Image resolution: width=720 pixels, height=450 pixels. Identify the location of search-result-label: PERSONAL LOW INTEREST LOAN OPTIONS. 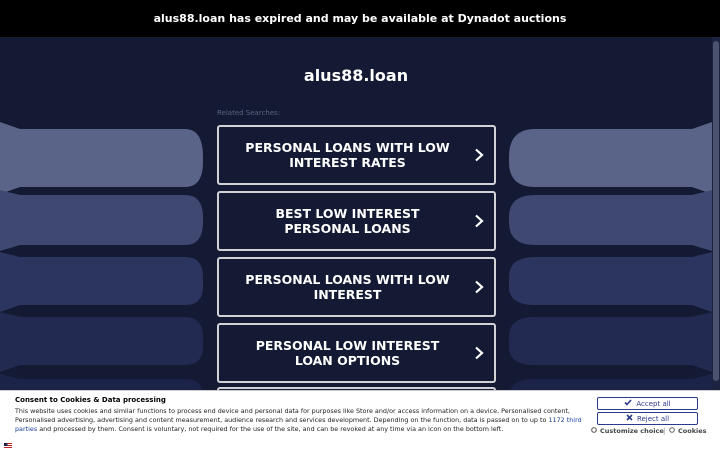
(347, 353).